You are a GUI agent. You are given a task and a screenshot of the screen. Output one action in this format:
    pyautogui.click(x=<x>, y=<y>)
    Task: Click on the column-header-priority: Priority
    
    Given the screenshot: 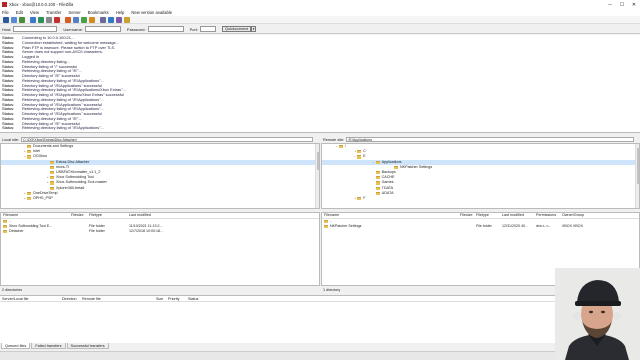 What is the action you would take?
    pyautogui.click(x=176, y=299)
    